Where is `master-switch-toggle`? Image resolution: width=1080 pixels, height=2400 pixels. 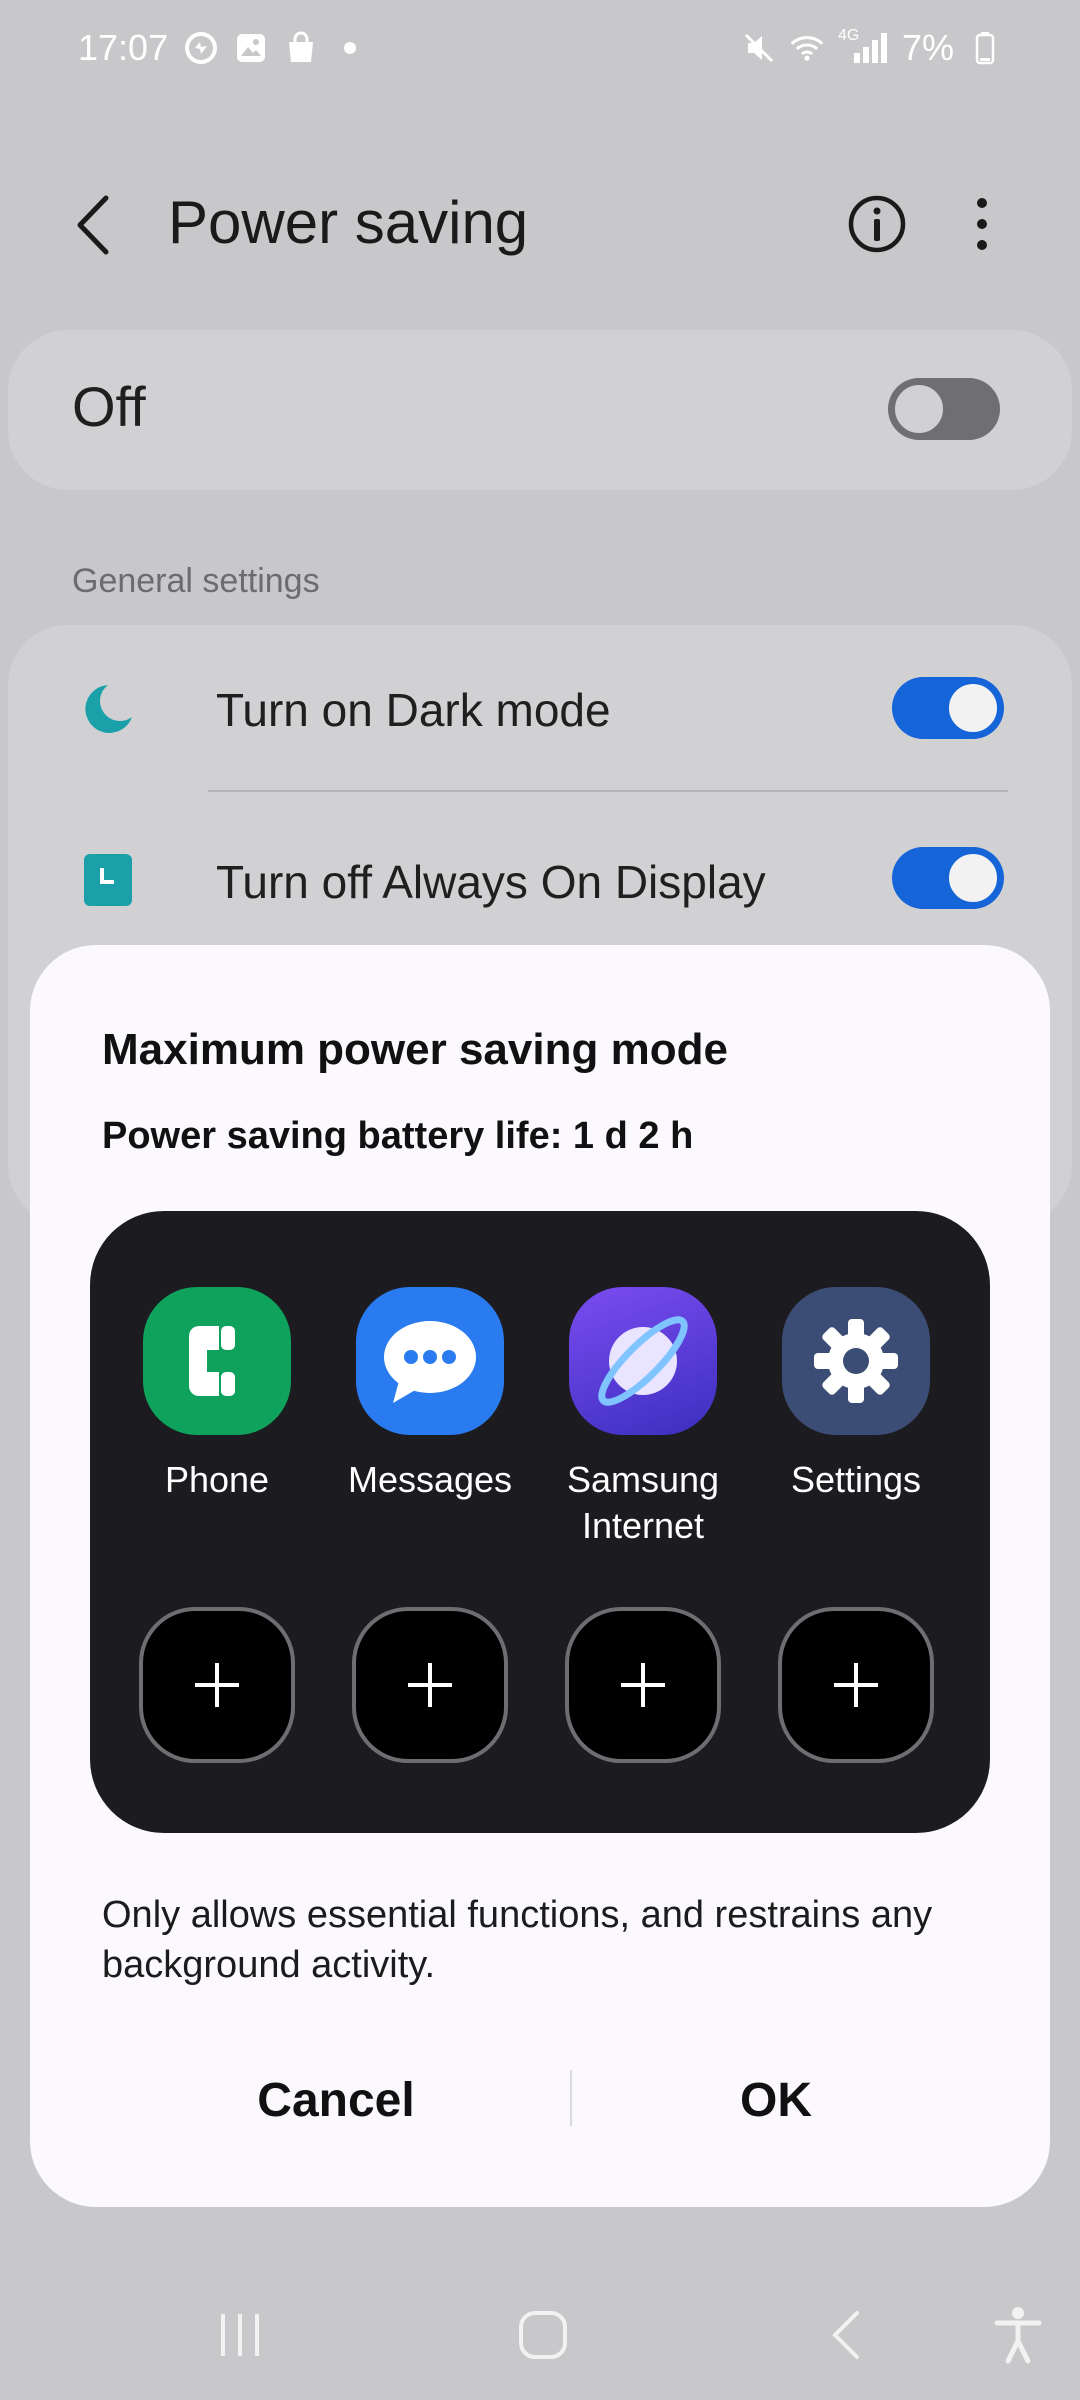
master-switch-toggle is located at coordinates (944, 409).